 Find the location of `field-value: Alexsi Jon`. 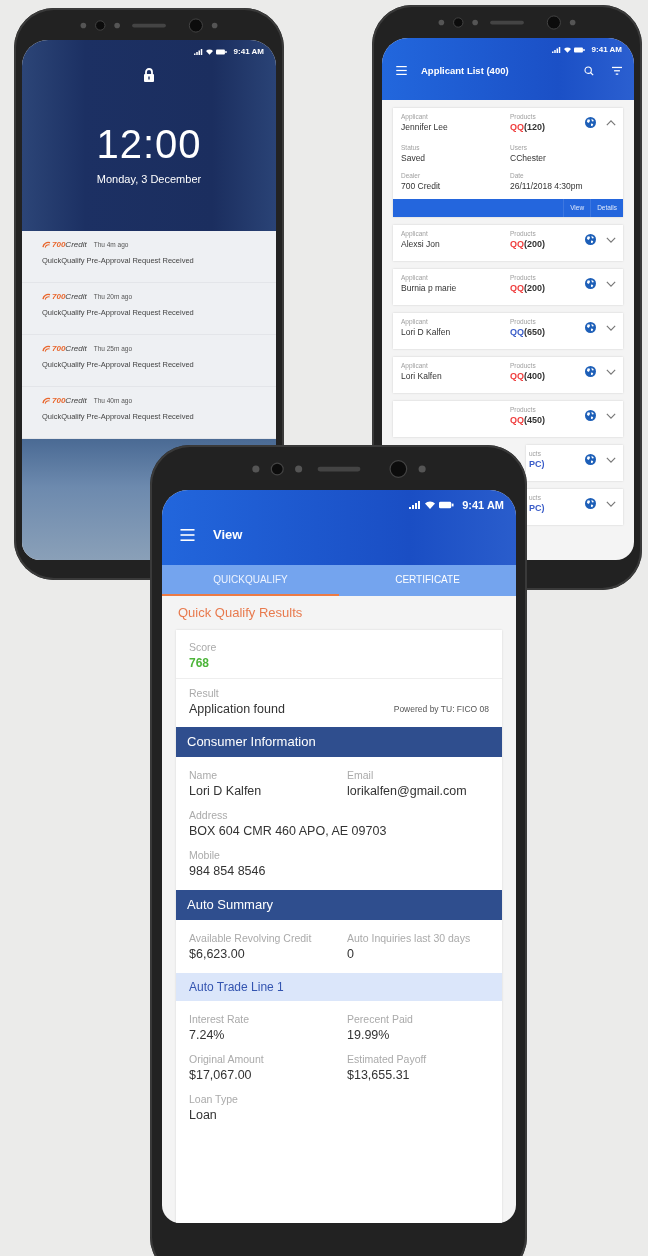

field-value: Alexsi Jon is located at coordinates (420, 244).